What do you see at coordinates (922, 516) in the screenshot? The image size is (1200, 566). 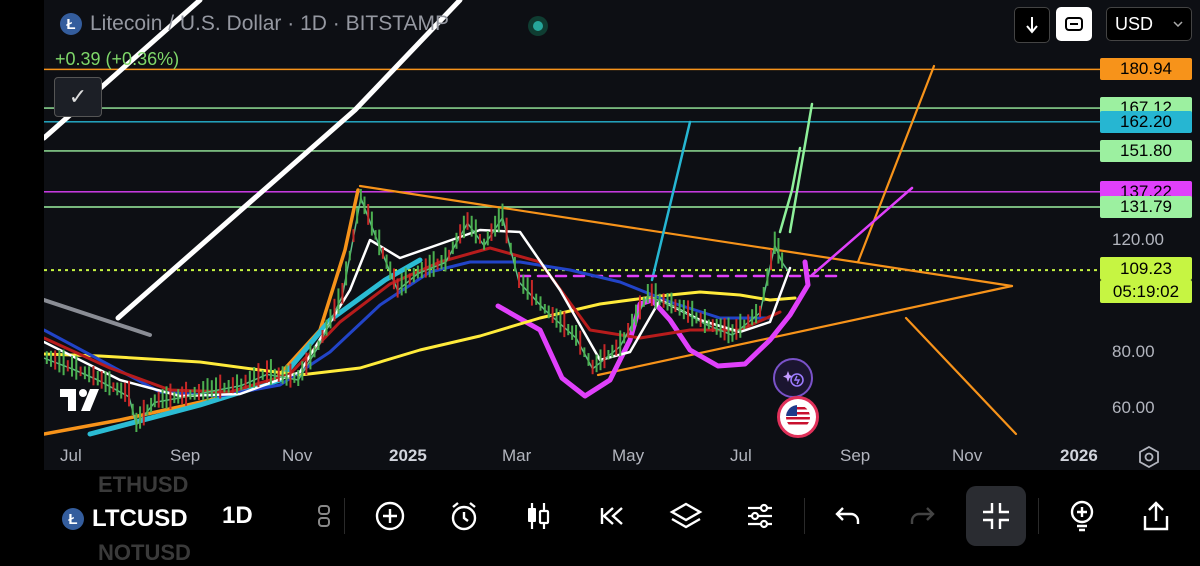 I see `redo-icon` at bounding box center [922, 516].